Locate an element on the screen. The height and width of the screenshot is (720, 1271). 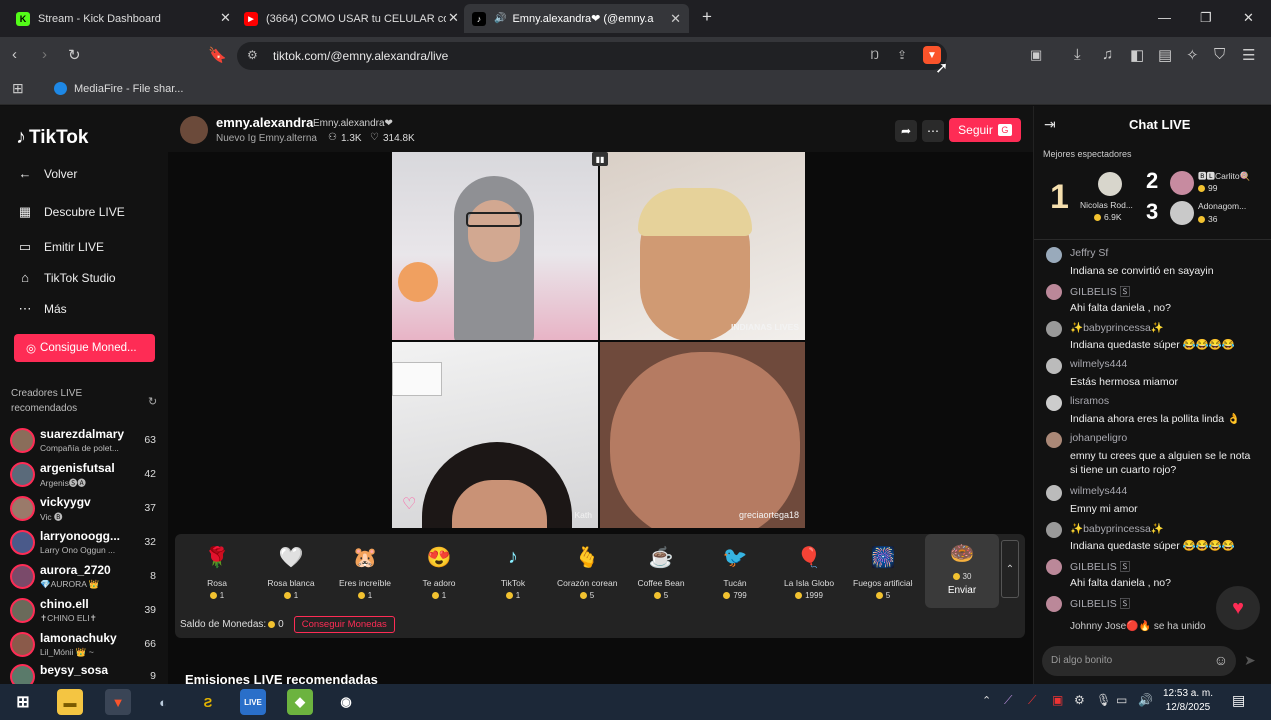
chat-username: Jeffry Sf is located at coordinates (1089, 253).